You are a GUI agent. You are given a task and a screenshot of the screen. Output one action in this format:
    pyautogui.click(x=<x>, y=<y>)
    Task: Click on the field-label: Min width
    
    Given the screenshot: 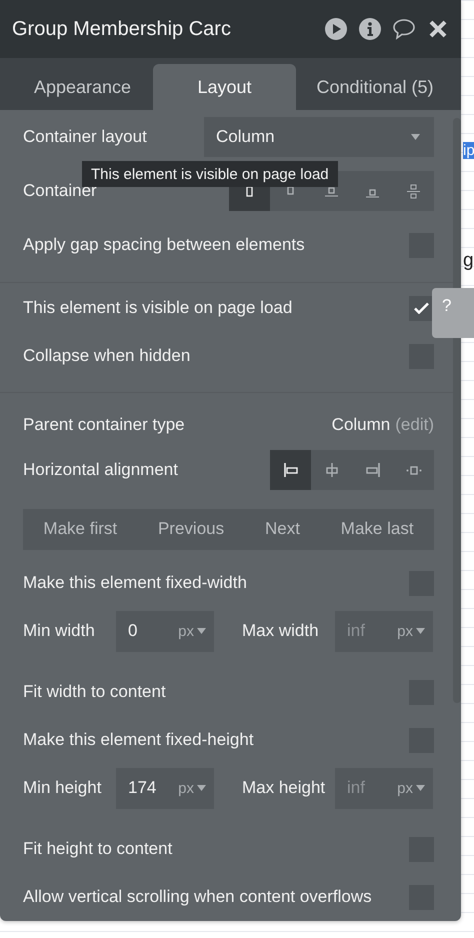 What is the action you would take?
    pyautogui.click(x=59, y=631)
    